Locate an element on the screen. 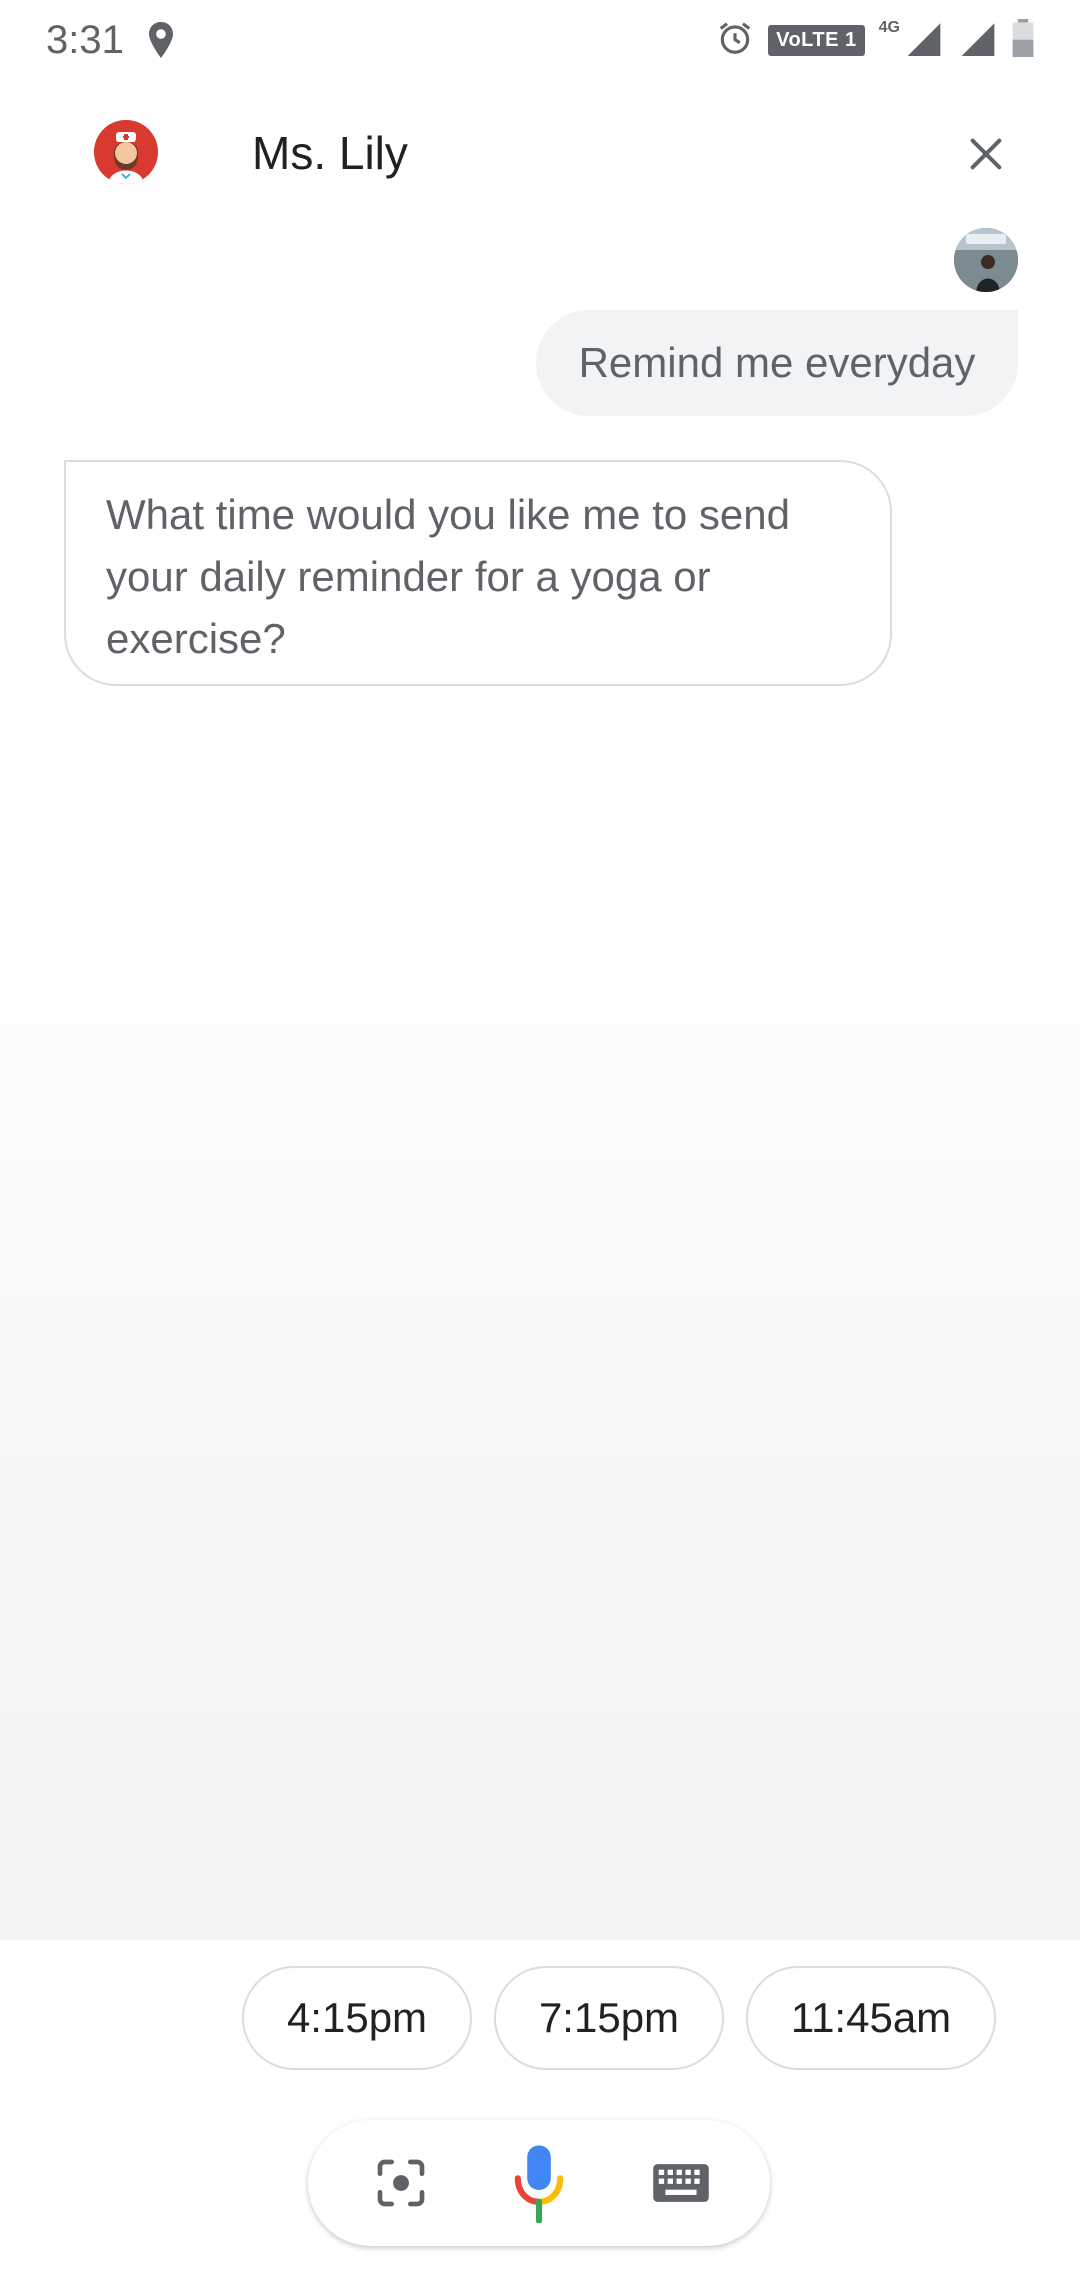 The width and height of the screenshot is (1080, 2280). close-button is located at coordinates (986, 154).